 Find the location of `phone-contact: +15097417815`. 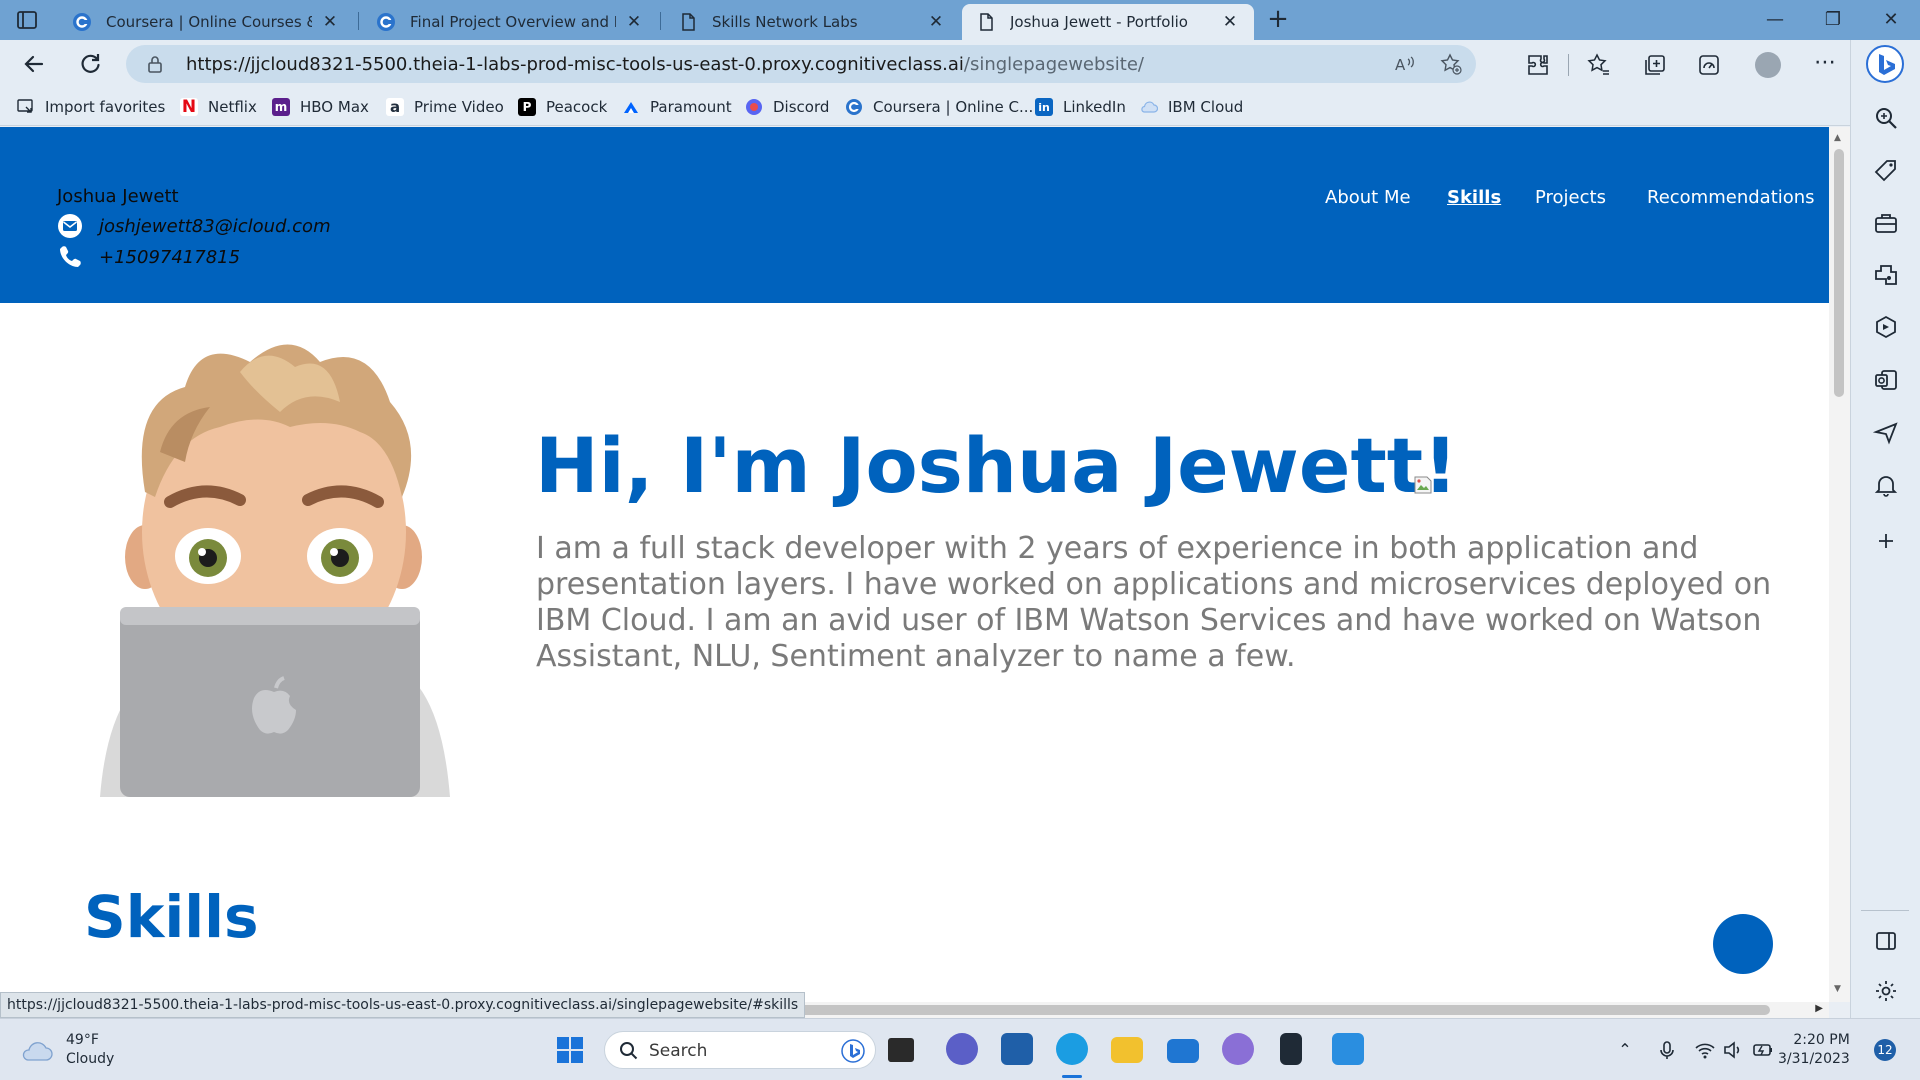

phone-contact: +15097417815 is located at coordinates (148, 257).